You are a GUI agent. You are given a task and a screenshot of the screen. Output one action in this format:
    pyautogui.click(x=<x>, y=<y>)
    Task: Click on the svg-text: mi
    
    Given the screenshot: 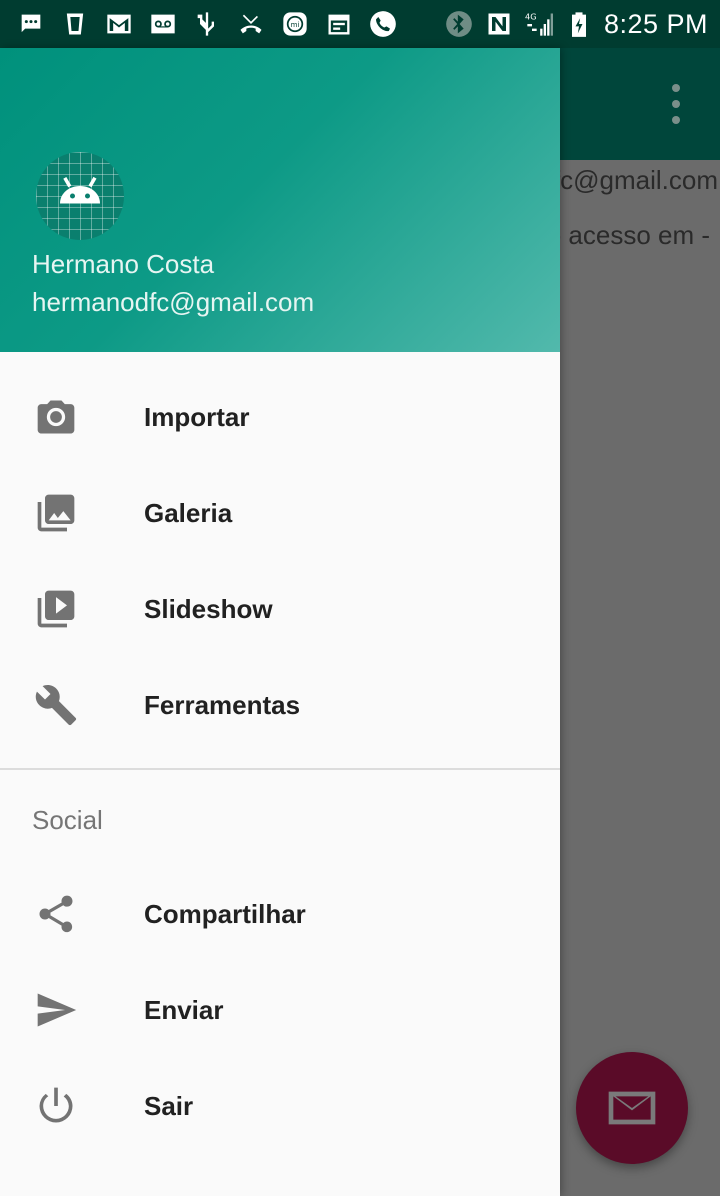 What is the action you would take?
    pyautogui.click(x=295, y=25)
    